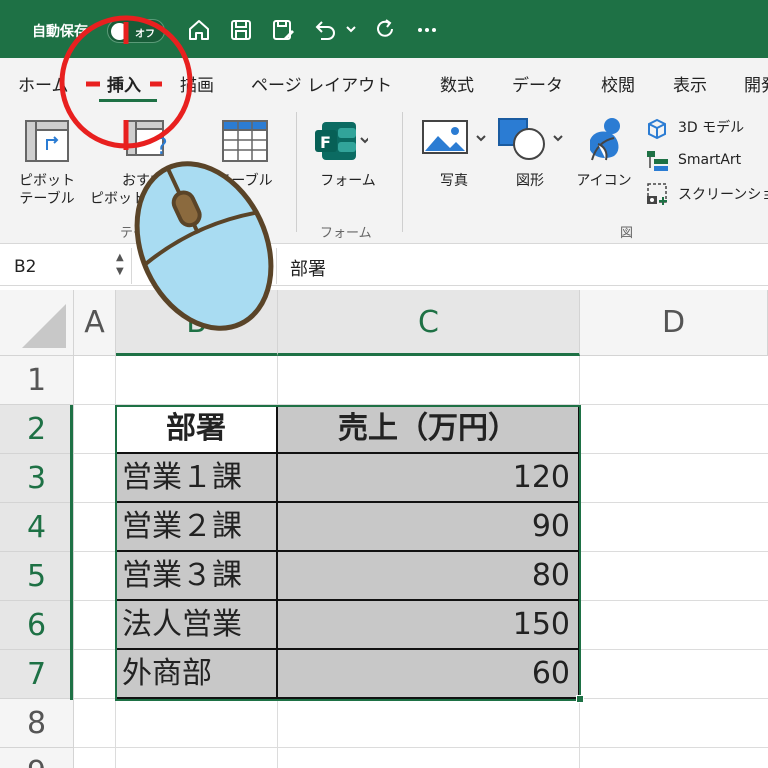  I want to click on spin-up-icon: ▲, so click(120, 257).